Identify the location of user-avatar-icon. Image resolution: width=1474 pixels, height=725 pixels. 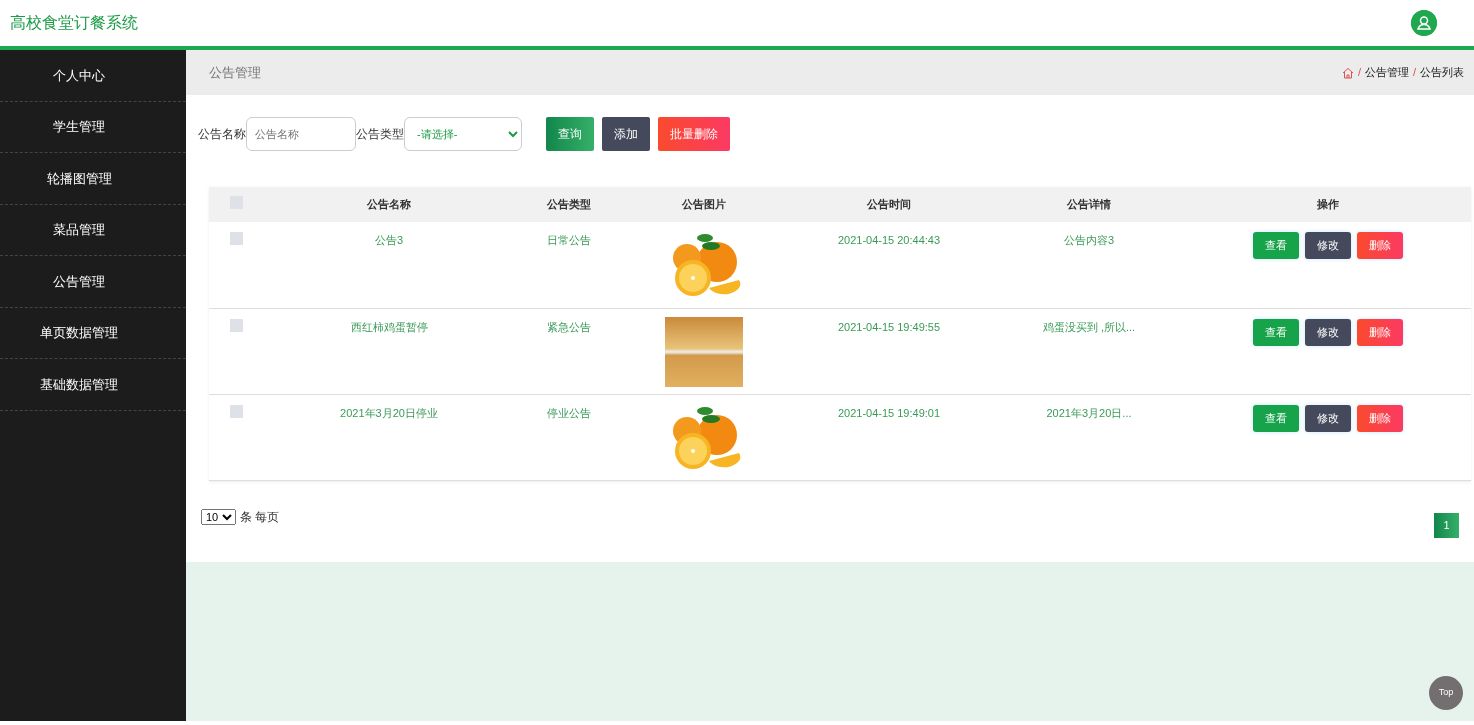
(1424, 23).